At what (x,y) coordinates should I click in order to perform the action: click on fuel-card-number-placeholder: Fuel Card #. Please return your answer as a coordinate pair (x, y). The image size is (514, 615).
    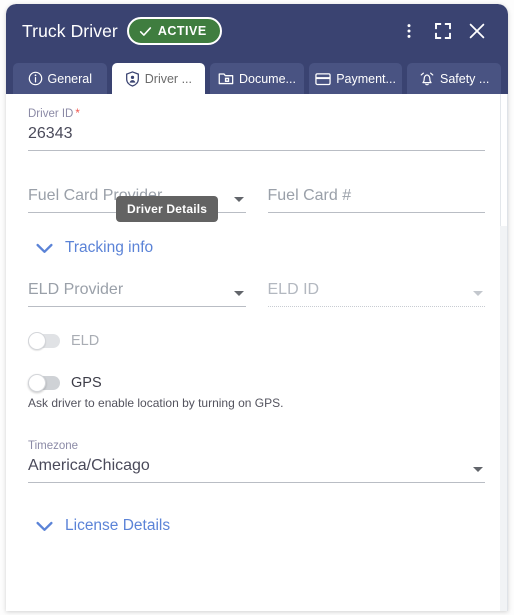
    Looking at the image, I should click on (309, 195).